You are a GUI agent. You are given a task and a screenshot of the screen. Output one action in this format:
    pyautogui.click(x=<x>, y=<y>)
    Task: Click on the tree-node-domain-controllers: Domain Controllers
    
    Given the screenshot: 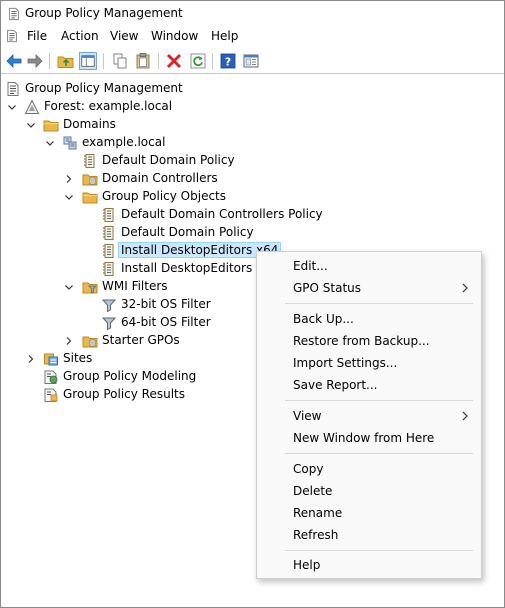 What is the action you would take?
    pyautogui.click(x=151, y=179)
    